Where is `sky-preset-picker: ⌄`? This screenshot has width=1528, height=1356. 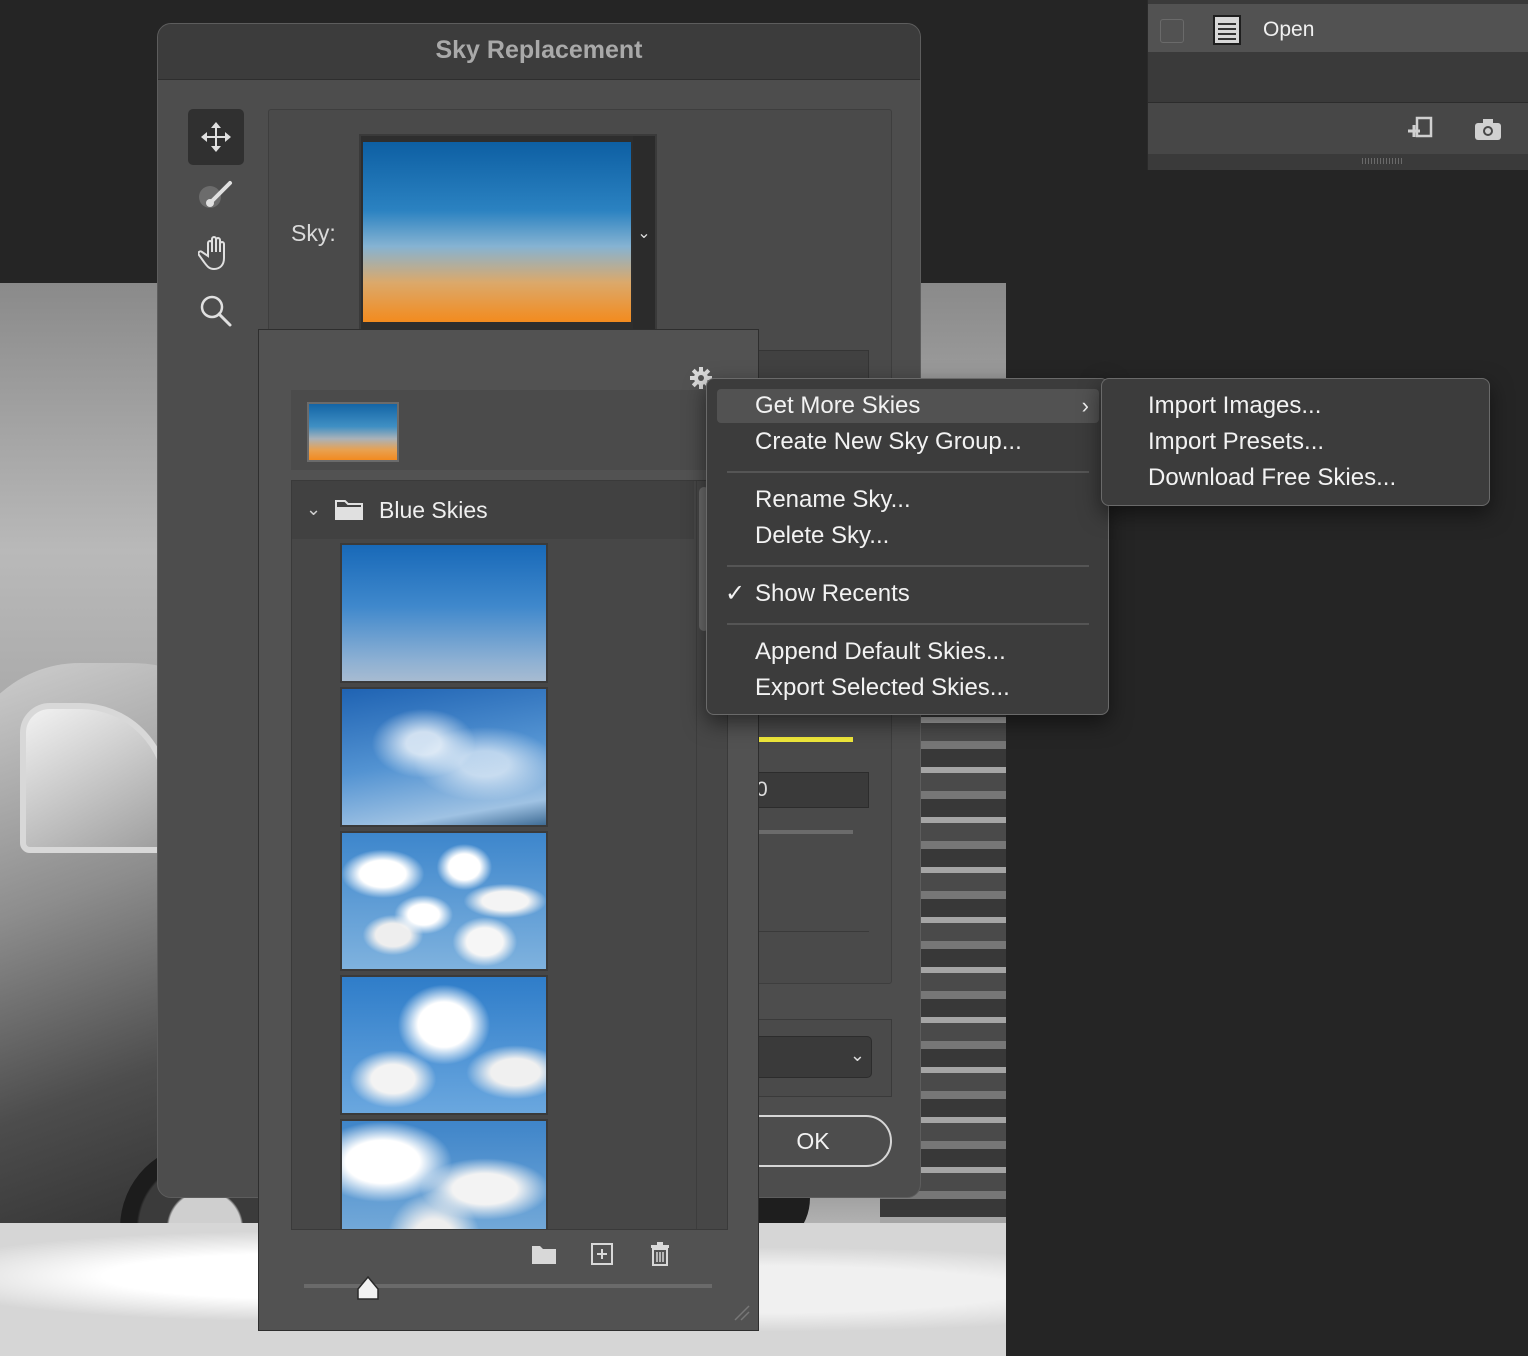
sky-preset-picker: ⌄ is located at coordinates (508, 233).